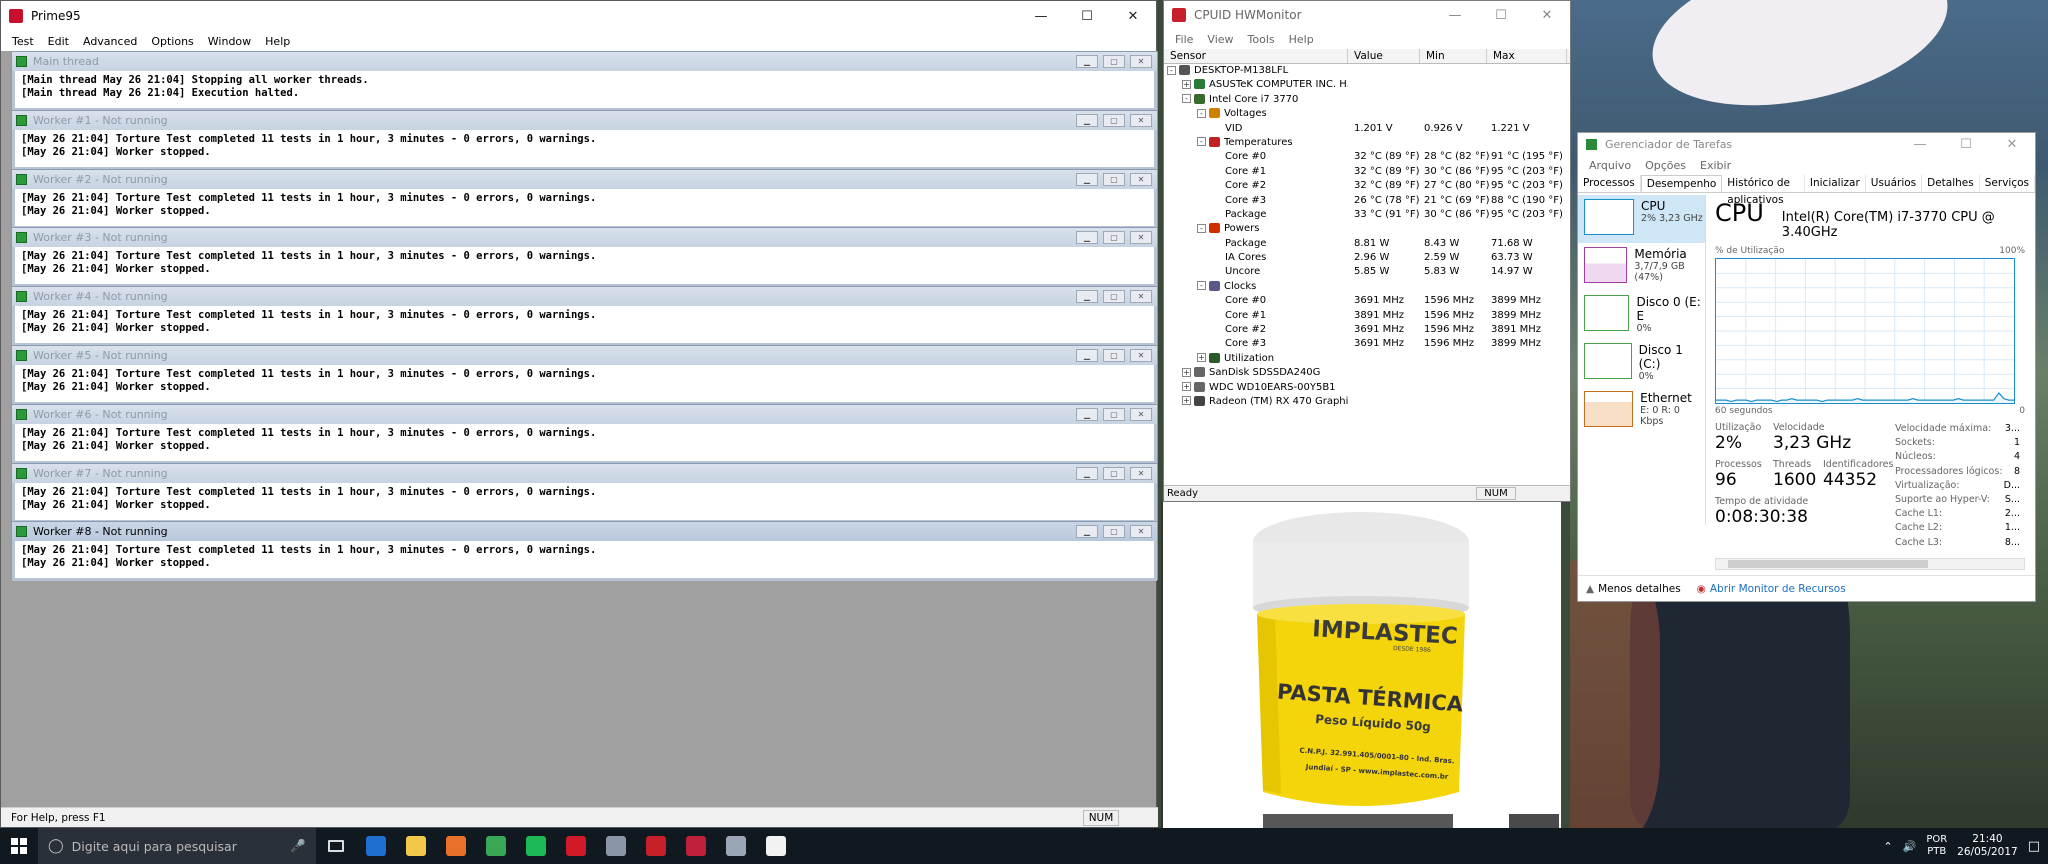  Describe the element at coordinates (229, 41) in the screenshot. I see `menu-window: Window` at that location.